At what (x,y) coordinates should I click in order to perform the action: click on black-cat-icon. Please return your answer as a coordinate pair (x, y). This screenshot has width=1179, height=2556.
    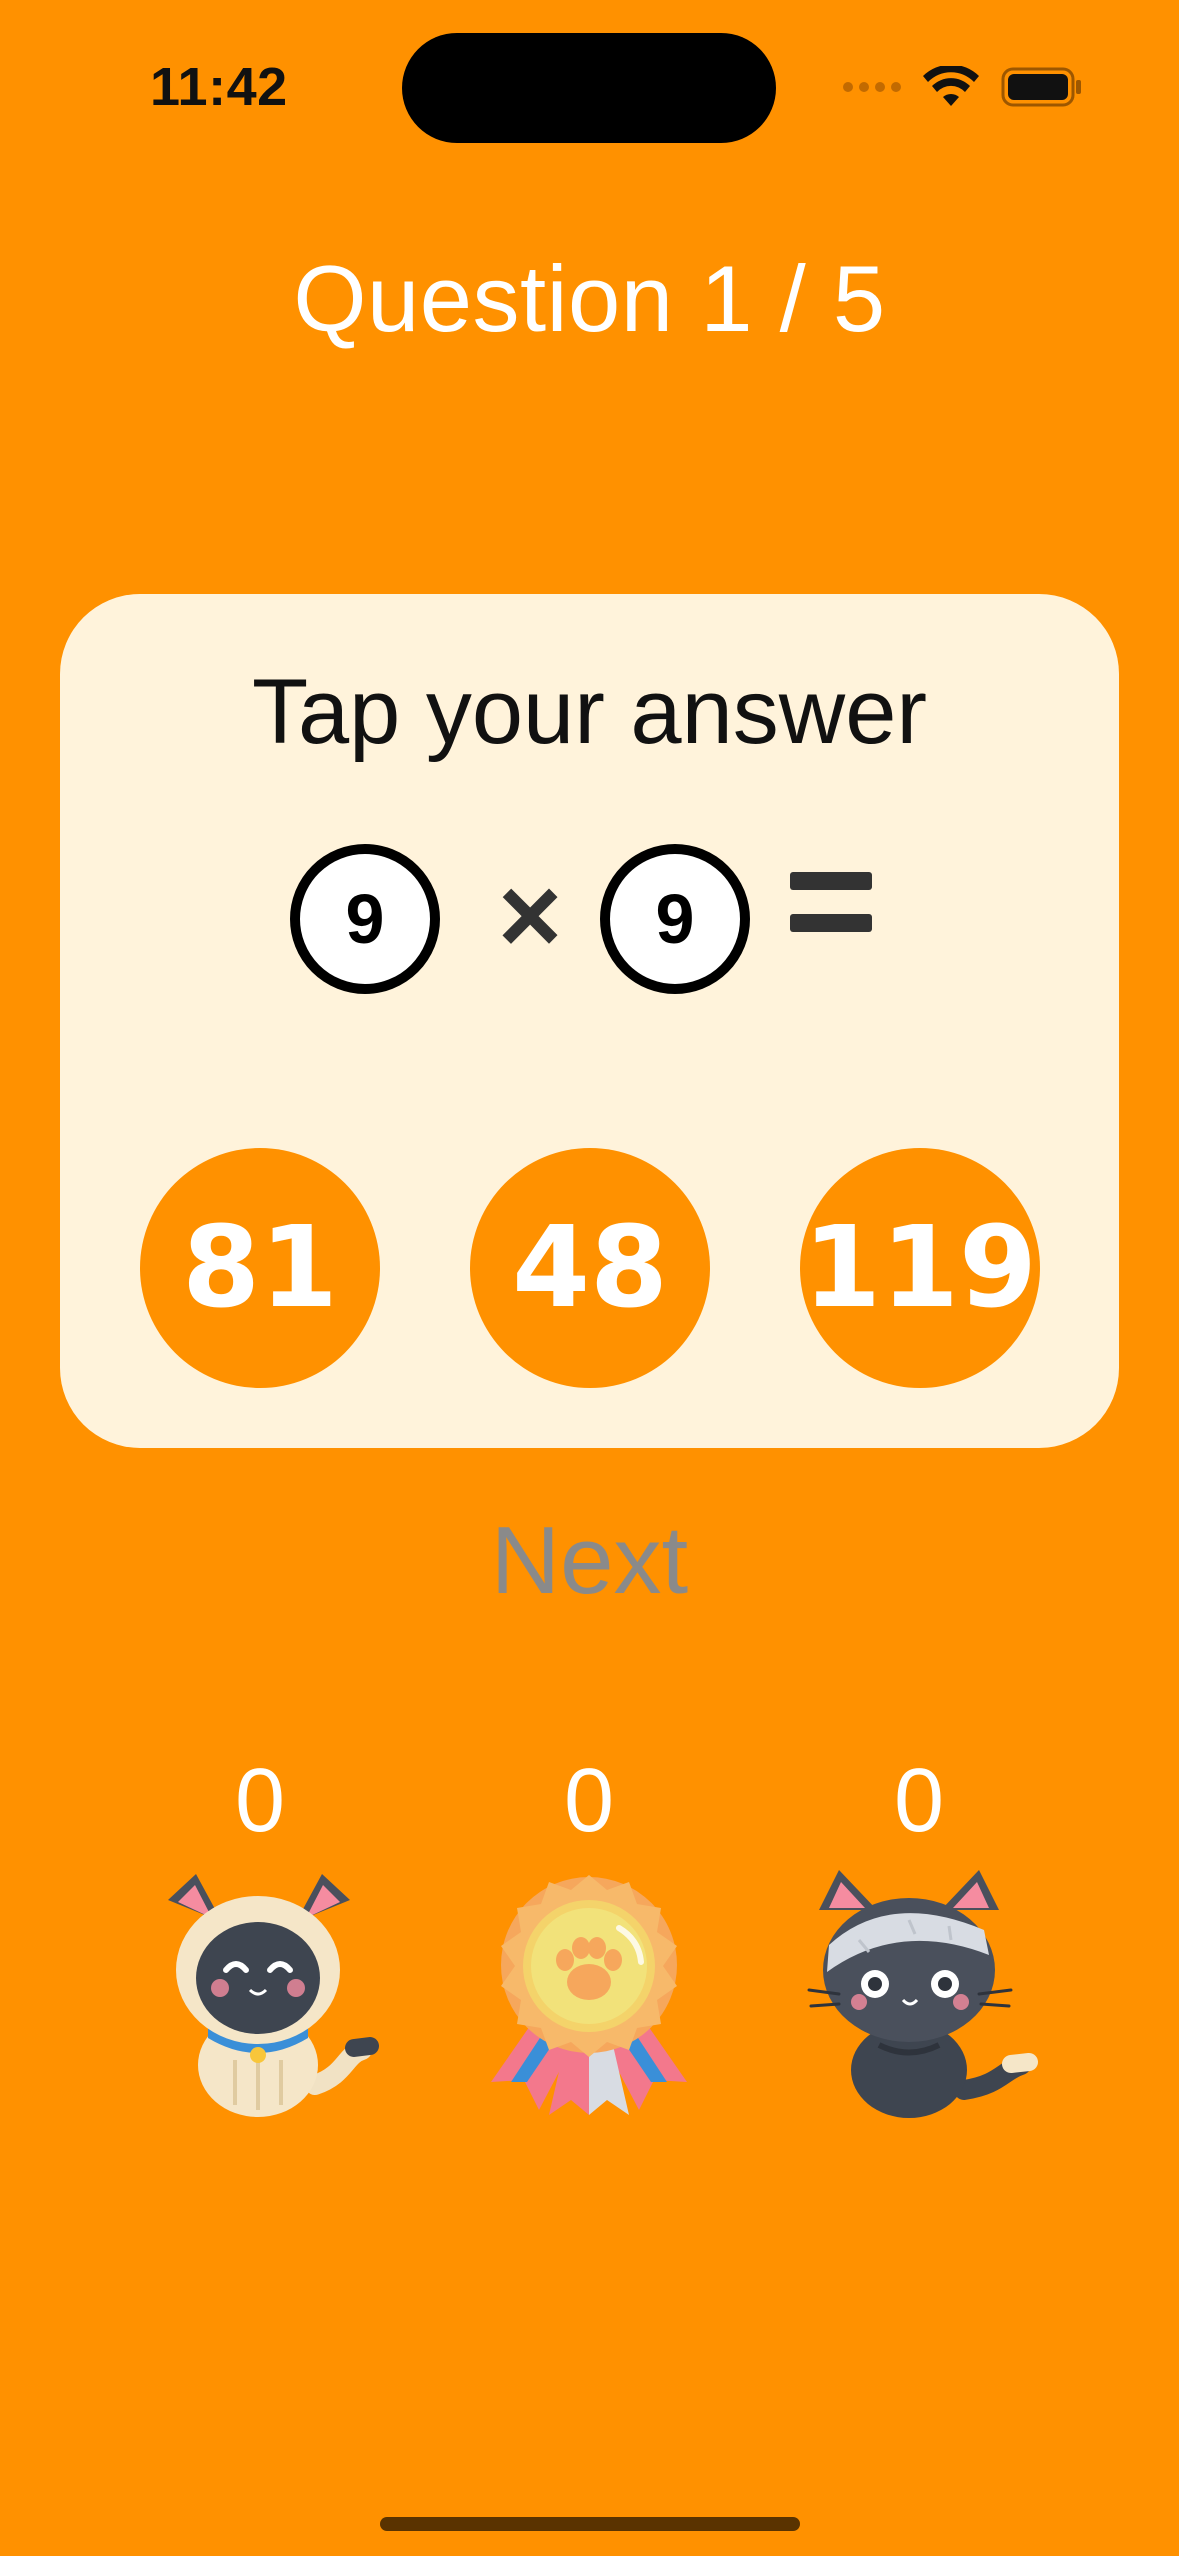
    Looking at the image, I should click on (919, 1990).